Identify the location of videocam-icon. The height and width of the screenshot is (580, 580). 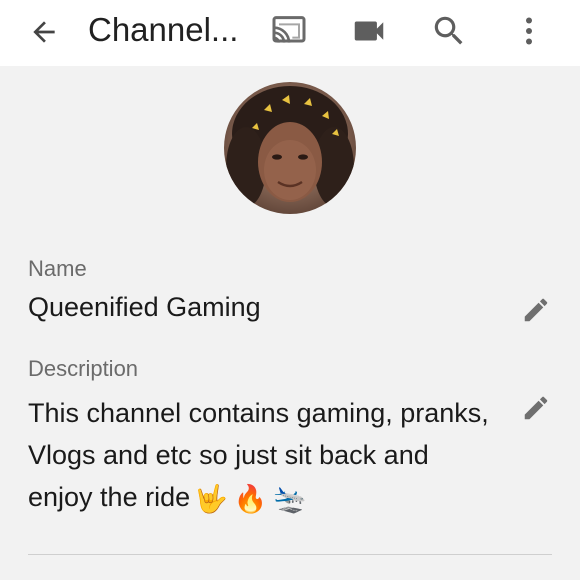
(369, 31).